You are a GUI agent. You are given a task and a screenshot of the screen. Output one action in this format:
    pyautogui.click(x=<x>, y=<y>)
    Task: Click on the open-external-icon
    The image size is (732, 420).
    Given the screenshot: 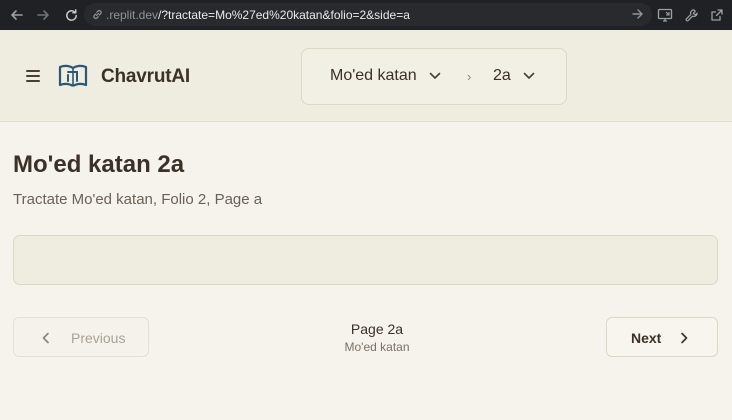 What is the action you would take?
    pyautogui.click(x=717, y=15)
    